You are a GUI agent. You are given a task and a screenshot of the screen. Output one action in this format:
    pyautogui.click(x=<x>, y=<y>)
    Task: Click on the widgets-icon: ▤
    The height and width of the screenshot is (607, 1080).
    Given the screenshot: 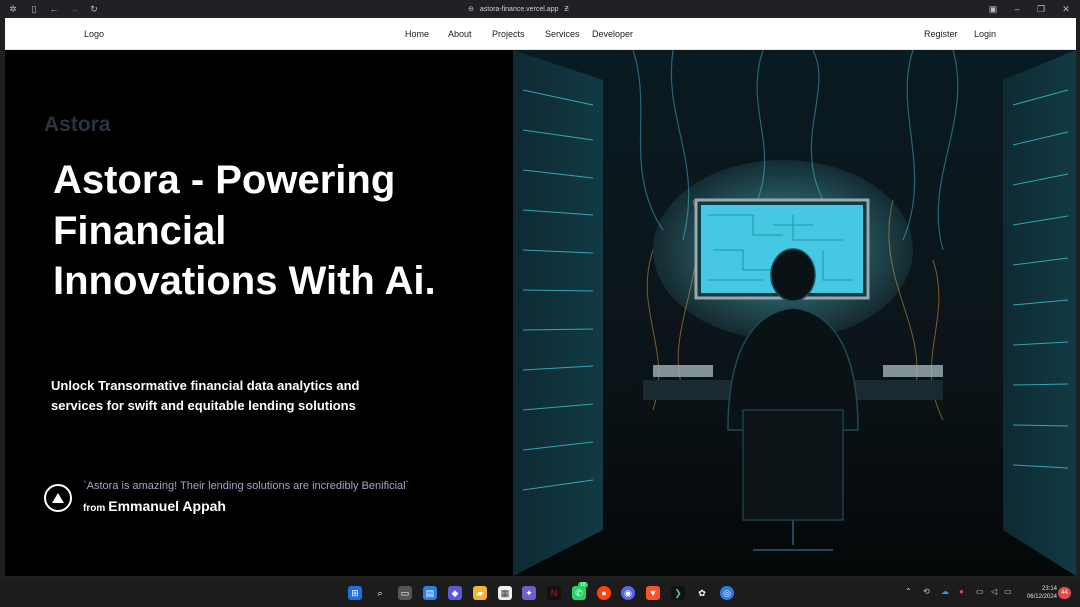 What is the action you would take?
    pyautogui.click(x=430, y=593)
    